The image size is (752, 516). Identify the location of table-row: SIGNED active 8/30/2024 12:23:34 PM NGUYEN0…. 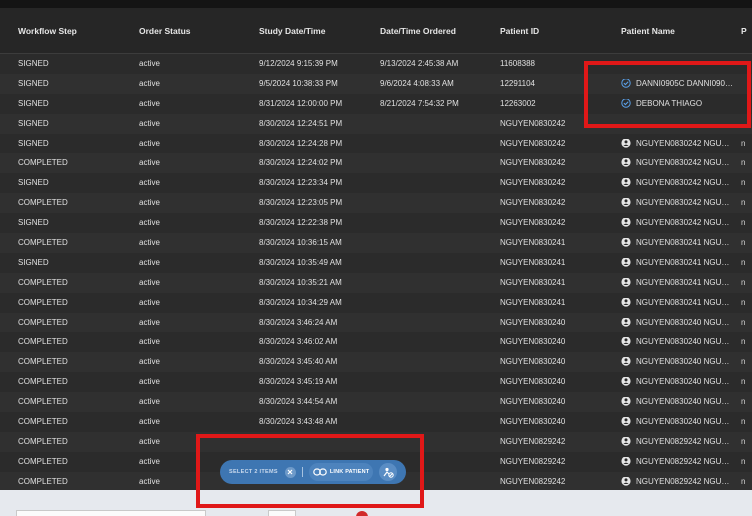
(376, 183).